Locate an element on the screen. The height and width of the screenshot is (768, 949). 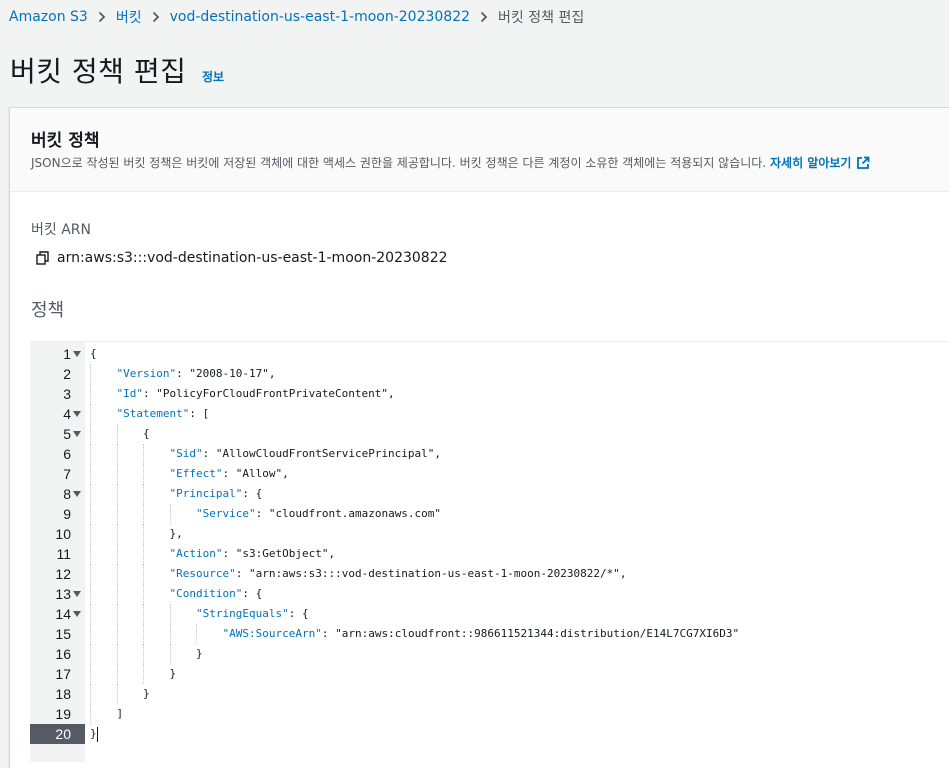
json-punctuation: } is located at coordinates (199, 653).